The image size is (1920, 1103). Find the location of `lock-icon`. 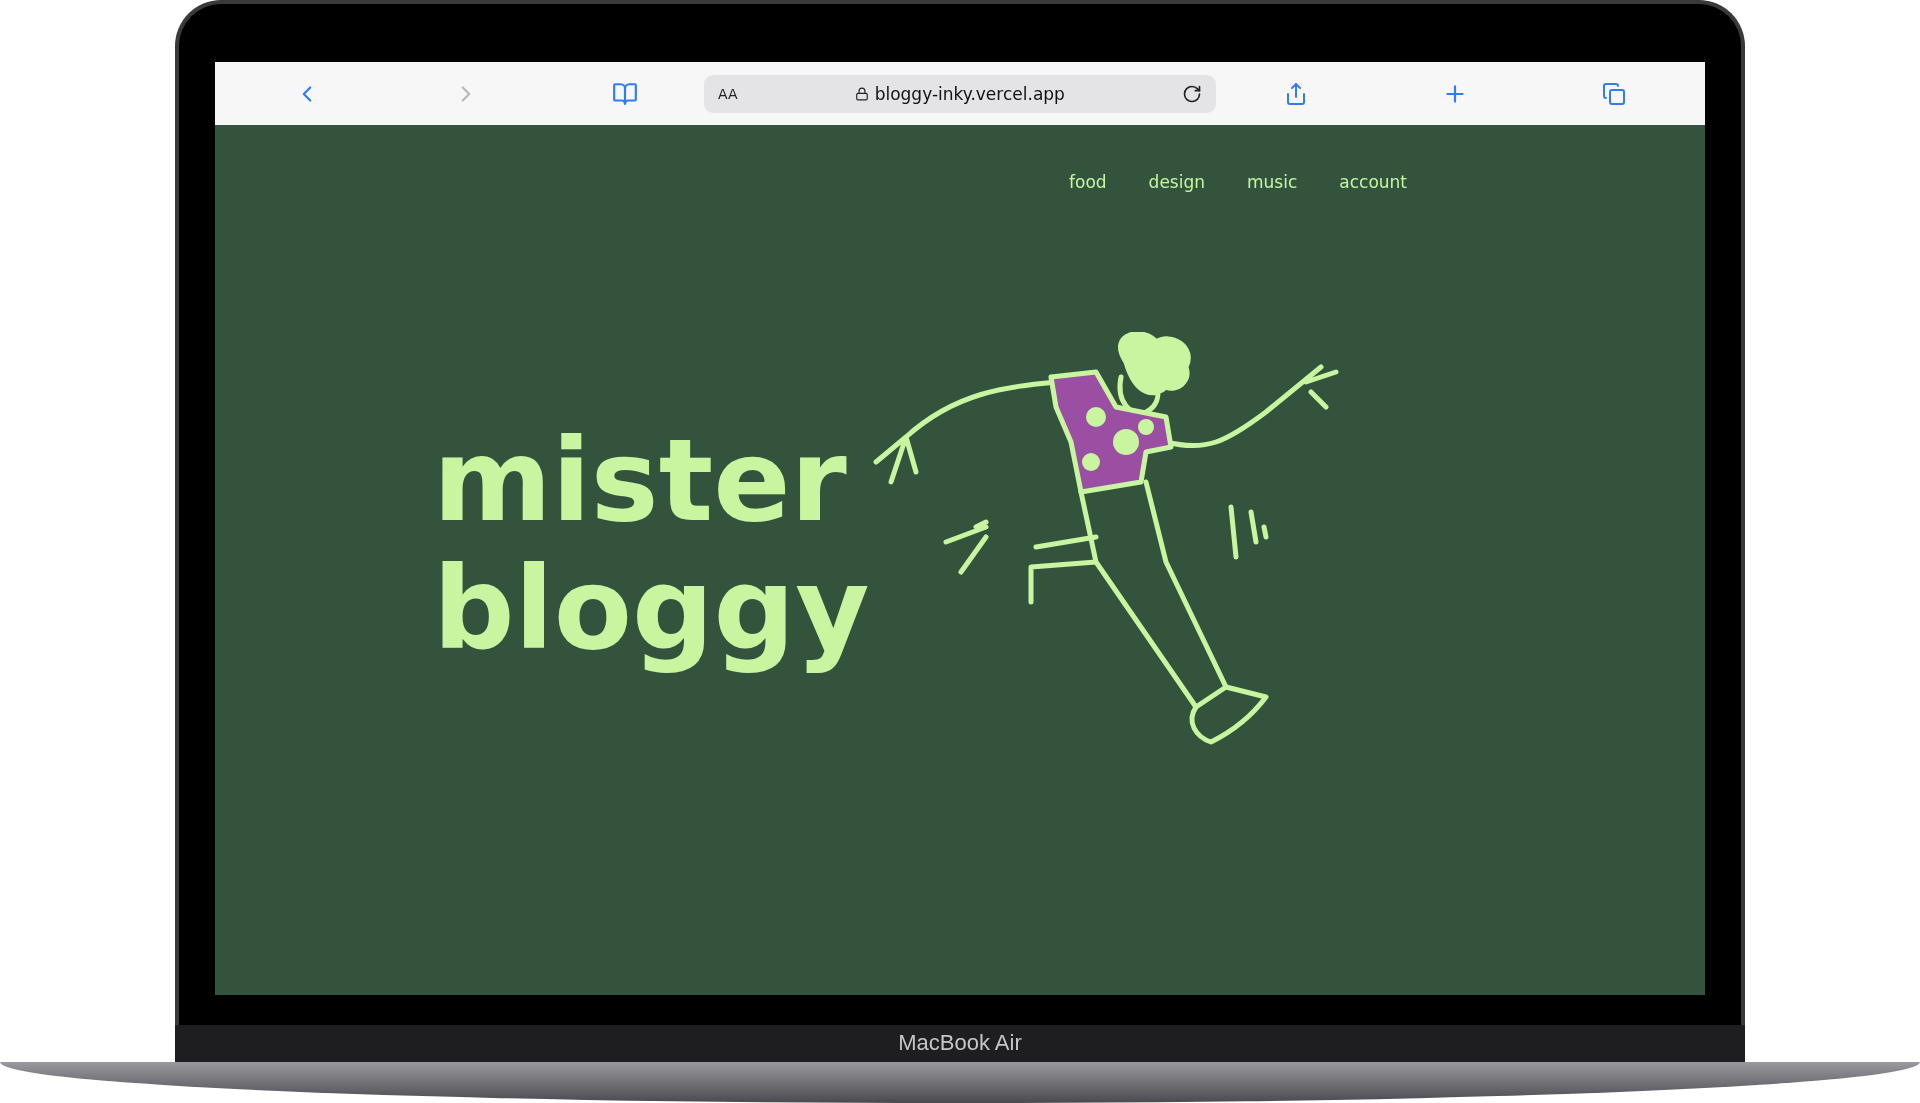

lock-icon is located at coordinates (861, 93).